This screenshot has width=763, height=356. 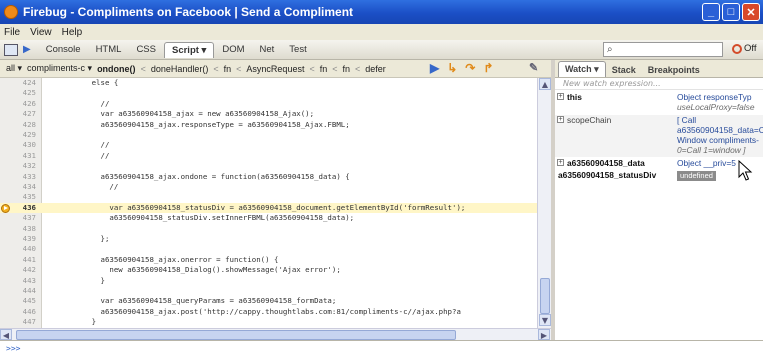 I want to click on tab-console: Console, so click(x=63, y=49).